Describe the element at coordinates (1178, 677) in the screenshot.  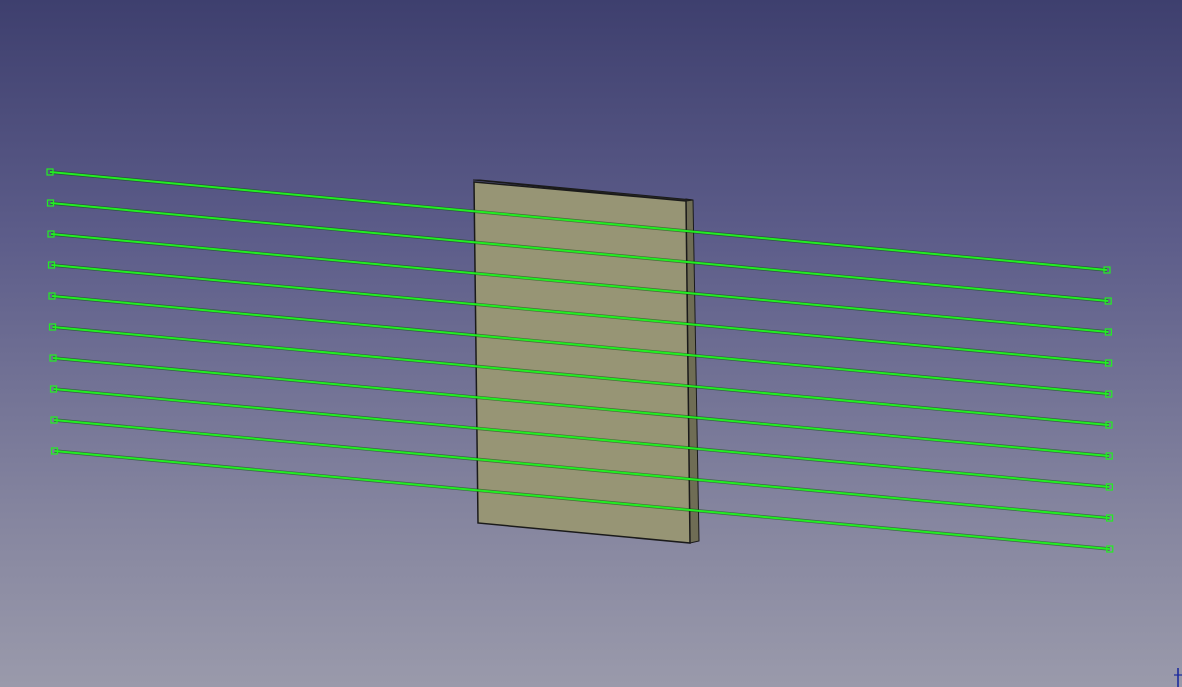
I see `axis-cross-icon` at that location.